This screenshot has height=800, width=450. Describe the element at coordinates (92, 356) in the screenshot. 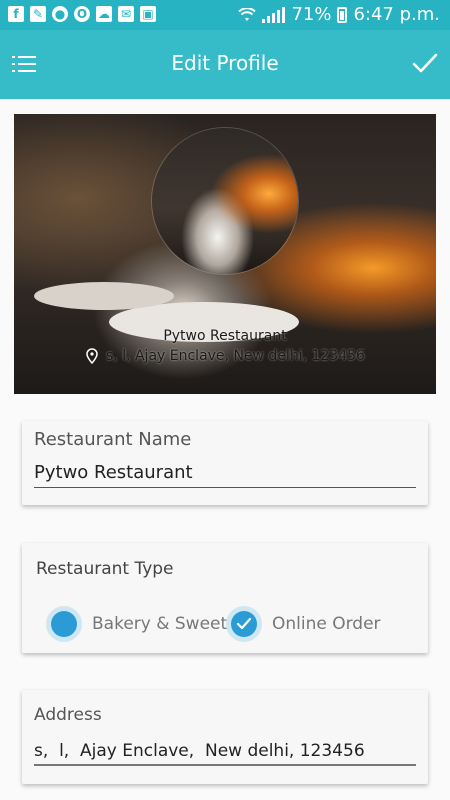

I see `location-pin-icon` at that location.